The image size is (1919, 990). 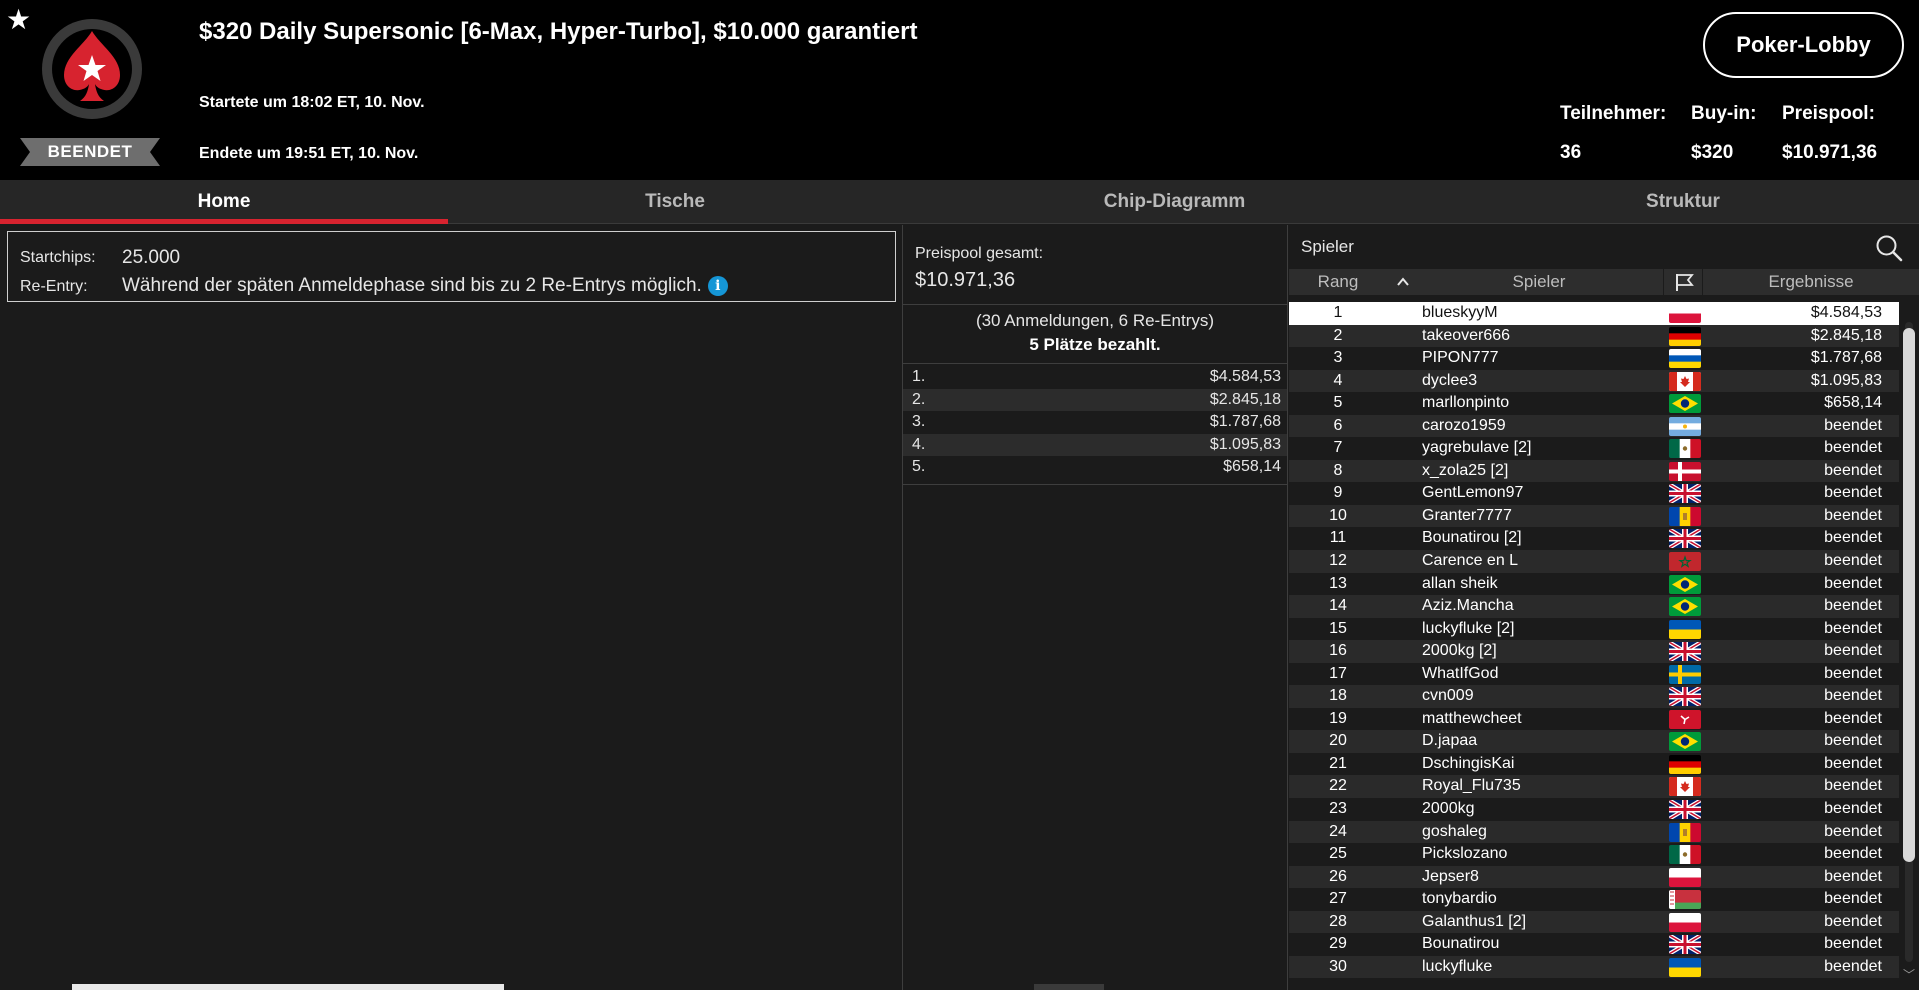 What do you see at coordinates (1594, 516) in the screenshot?
I see `player-row: 10 Granter7777 beendet` at bounding box center [1594, 516].